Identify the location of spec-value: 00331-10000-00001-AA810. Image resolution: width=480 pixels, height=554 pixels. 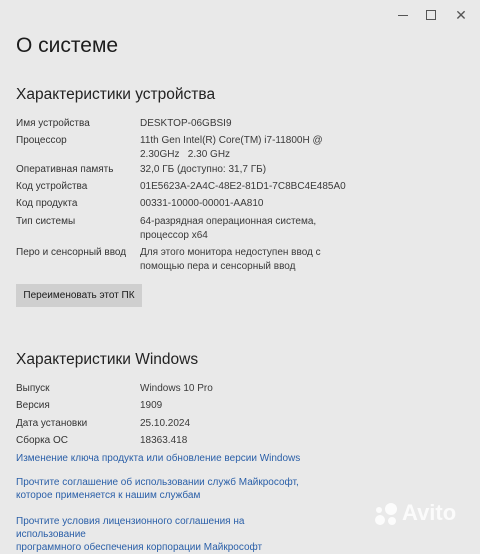
(202, 203).